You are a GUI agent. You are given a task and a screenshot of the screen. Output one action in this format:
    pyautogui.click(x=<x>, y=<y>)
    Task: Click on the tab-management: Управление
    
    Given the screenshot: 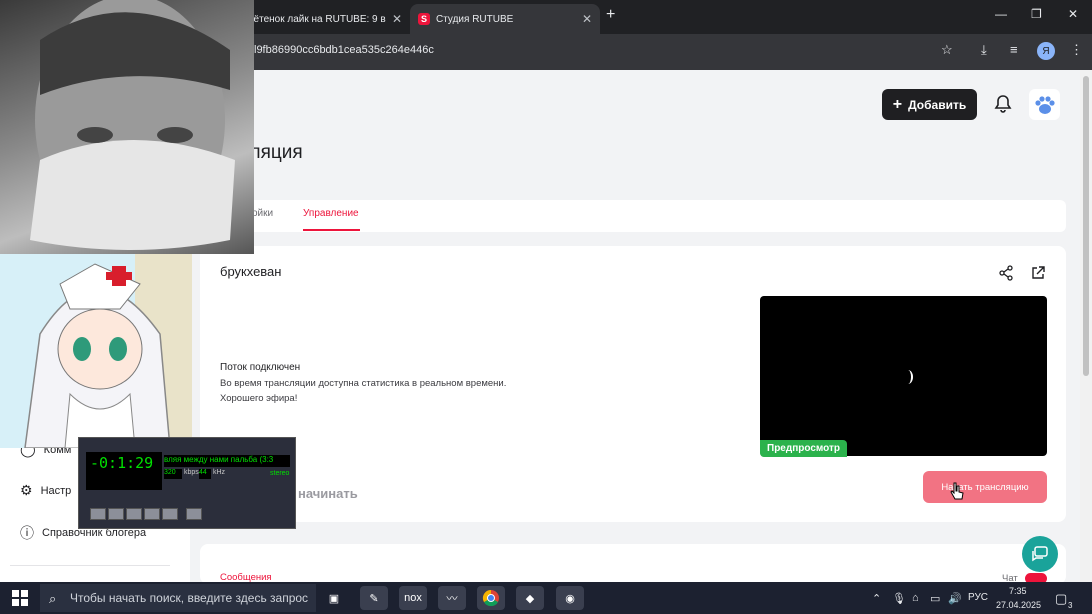 What is the action you would take?
    pyautogui.click(x=331, y=213)
    